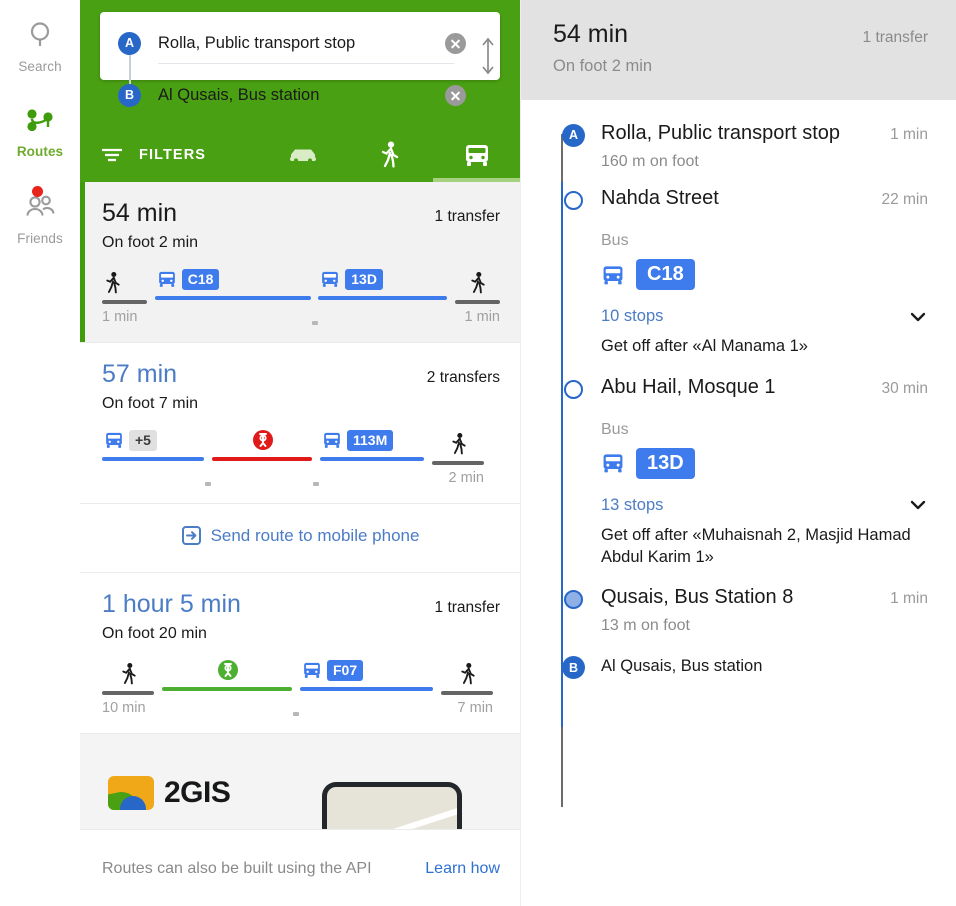 This screenshot has height=906, width=956. I want to click on api-footer-text: Routes can also be built using the API, so click(237, 868).